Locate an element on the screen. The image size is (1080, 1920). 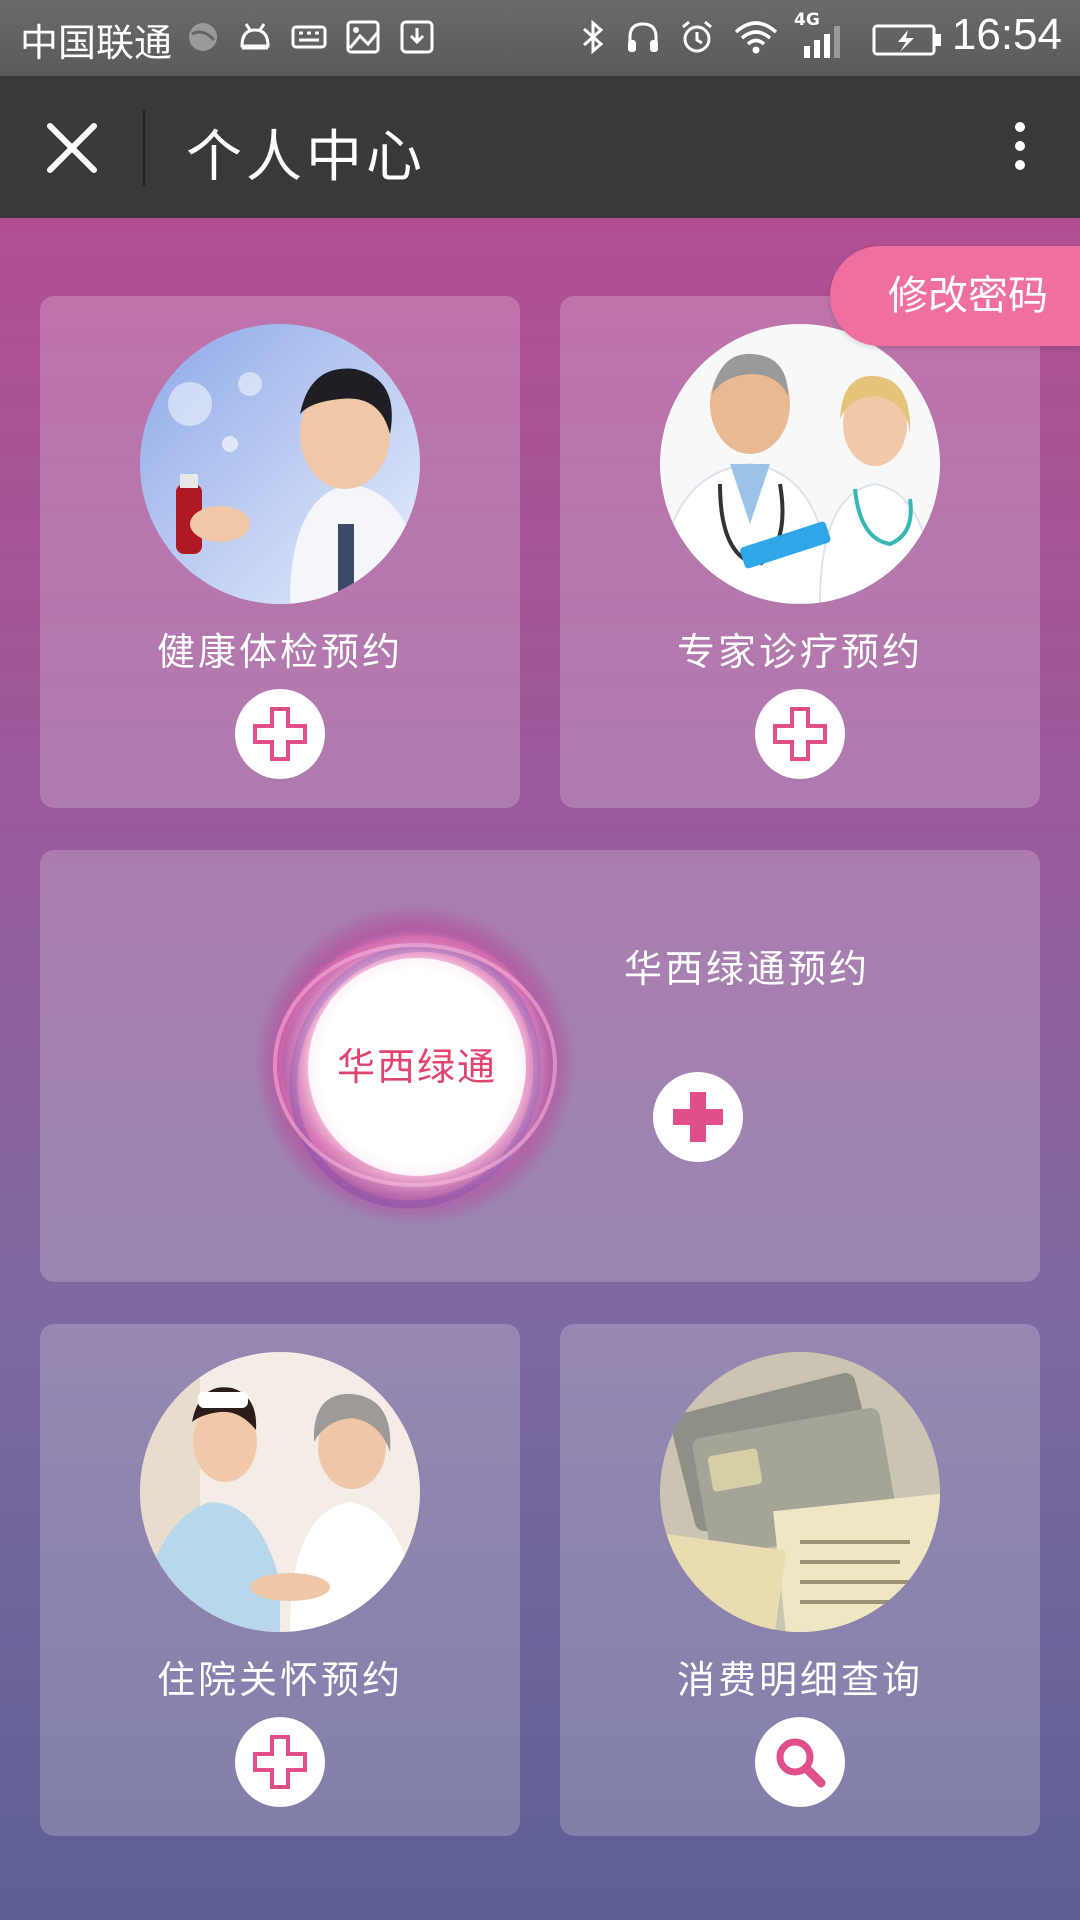
close-icon is located at coordinates (72, 148).